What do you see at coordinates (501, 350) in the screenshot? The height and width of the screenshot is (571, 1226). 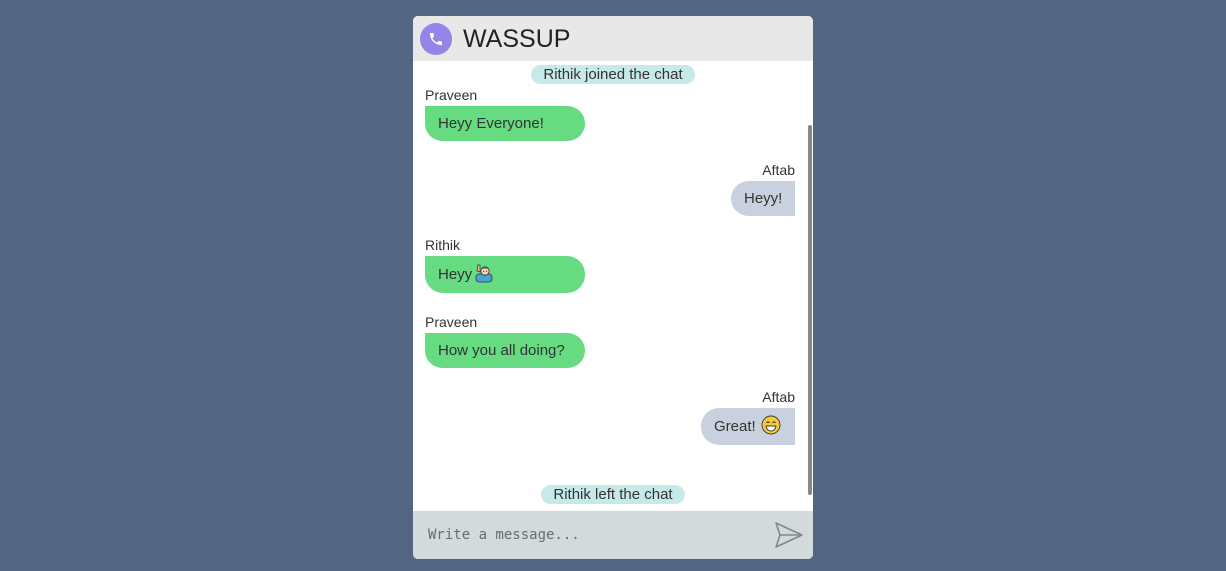 I see `message-text: How you all doing?` at bounding box center [501, 350].